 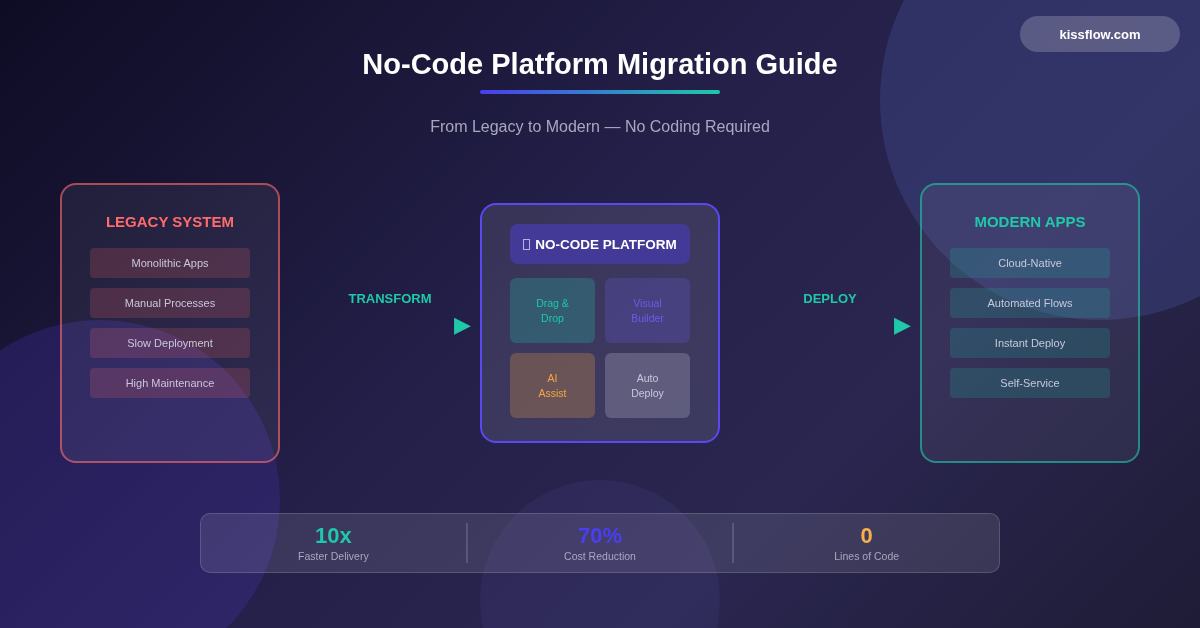 What do you see at coordinates (600, 536) in the screenshot?
I see `stat-value: 70%` at bounding box center [600, 536].